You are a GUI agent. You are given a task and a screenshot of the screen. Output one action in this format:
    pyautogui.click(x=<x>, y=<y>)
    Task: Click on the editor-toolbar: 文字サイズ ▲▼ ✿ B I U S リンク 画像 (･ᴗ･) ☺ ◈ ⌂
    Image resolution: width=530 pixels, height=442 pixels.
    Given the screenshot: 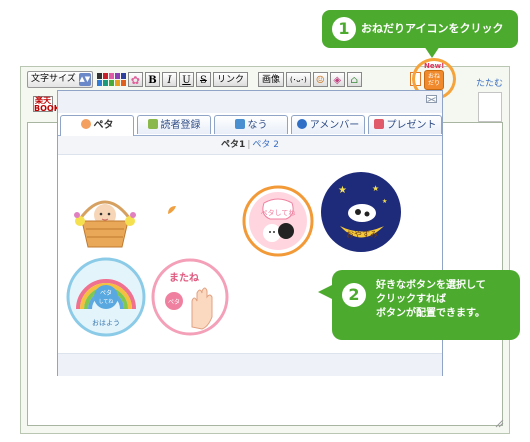 What is the action you would take?
    pyautogui.click(x=194, y=79)
    